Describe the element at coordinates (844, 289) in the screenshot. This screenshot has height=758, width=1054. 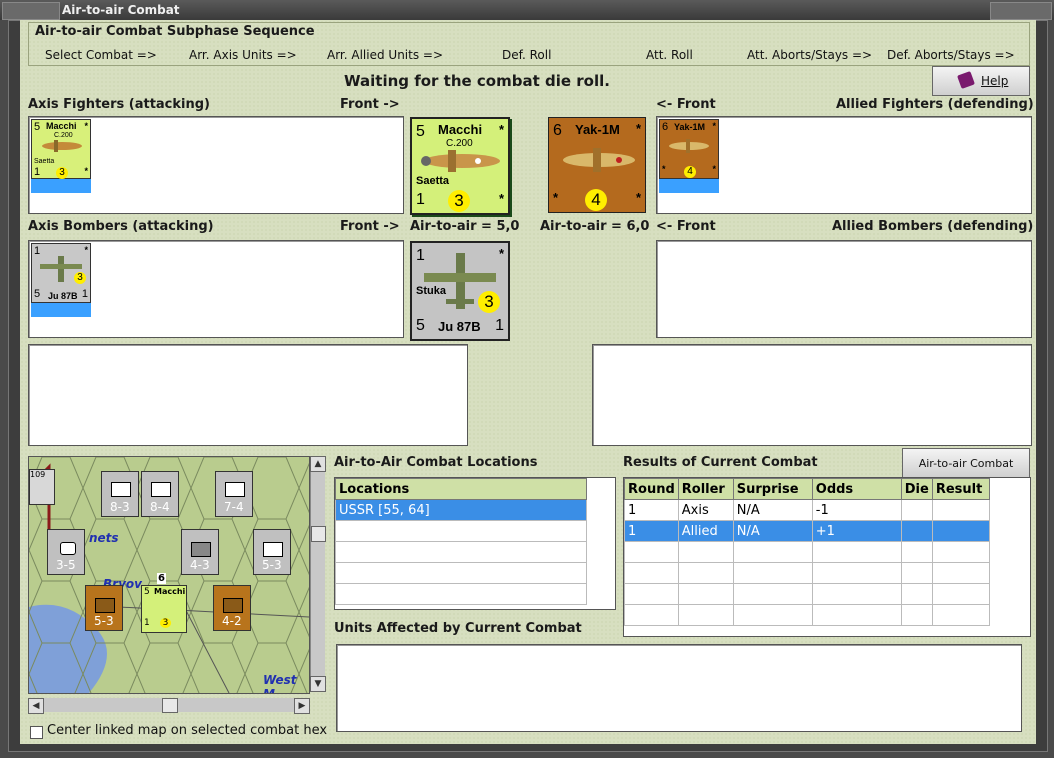
I see `allied-bombers-box` at that location.